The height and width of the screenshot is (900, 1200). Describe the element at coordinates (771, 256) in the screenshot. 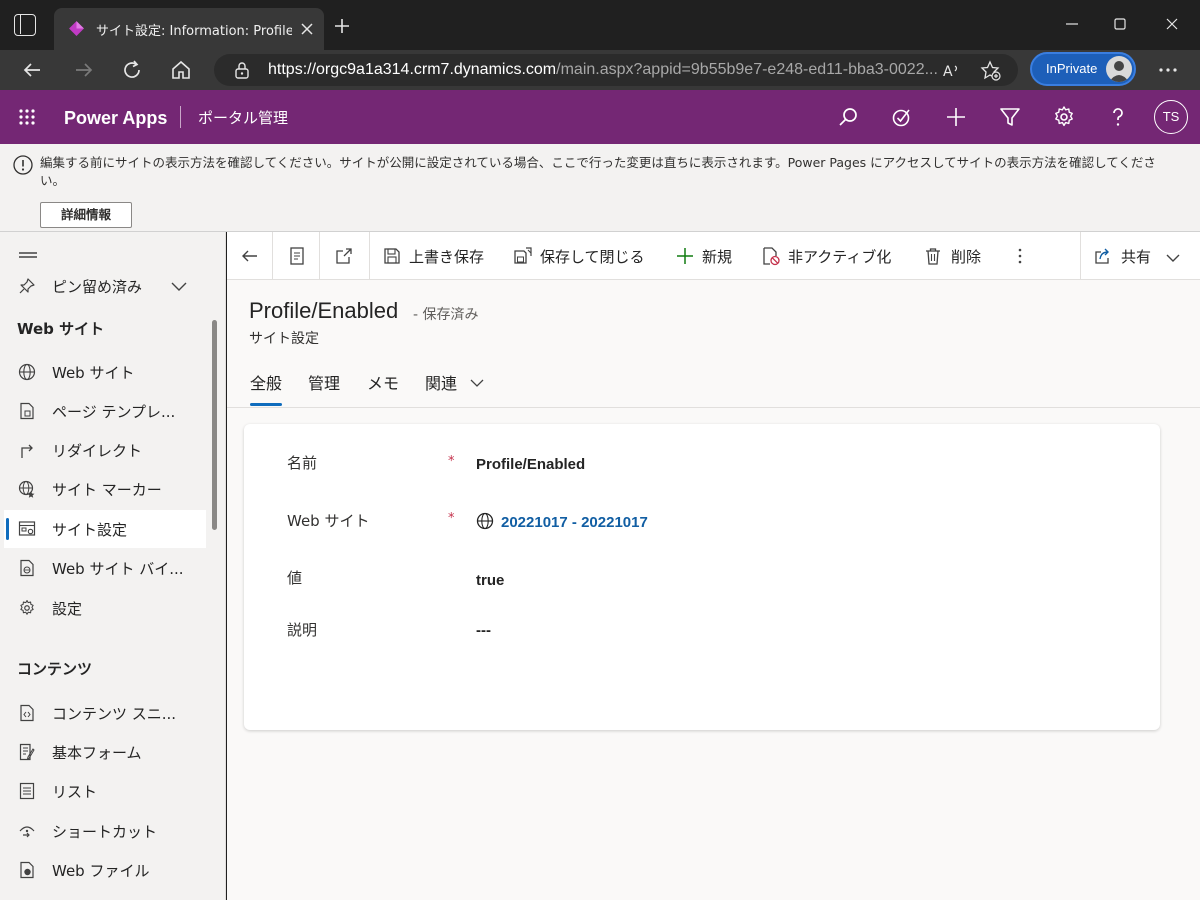

I see `deactivate-icon` at that location.